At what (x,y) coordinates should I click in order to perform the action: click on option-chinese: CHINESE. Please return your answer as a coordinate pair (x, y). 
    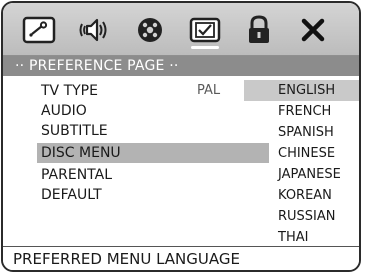
    Looking at the image, I should click on (301, 153).